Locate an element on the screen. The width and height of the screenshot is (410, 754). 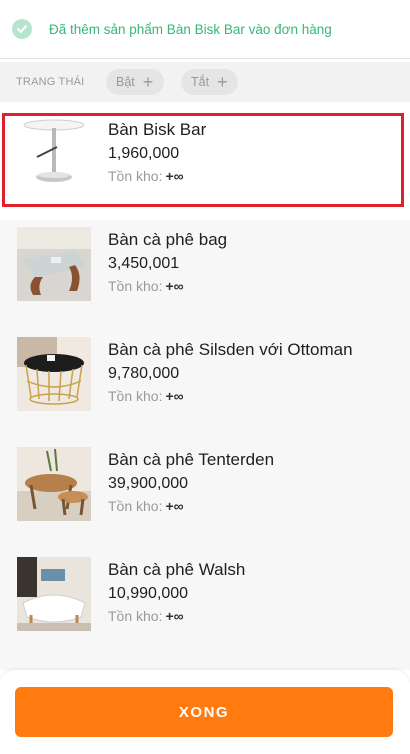
product-price: 3,450,001 is located at coordinates (144, 263).